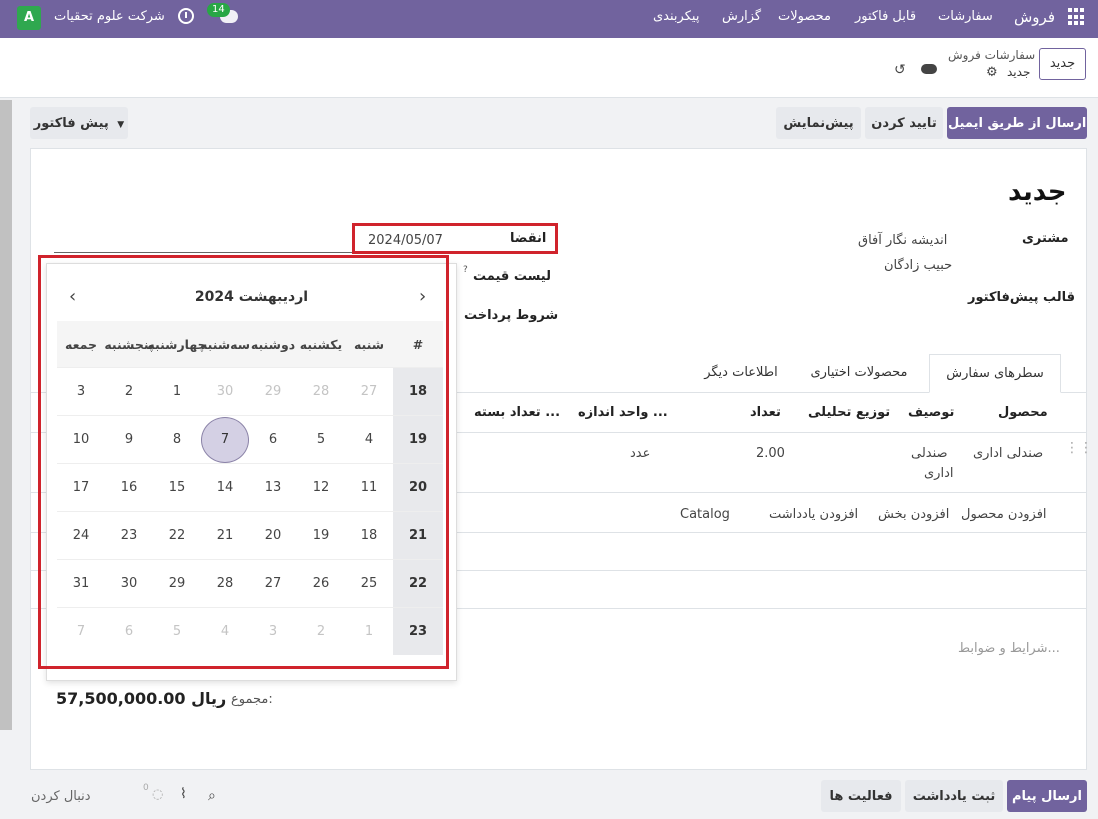 The height and width of the screenshot is (819, 1098). What do you see at coordinates (861, 796) in the screenshot?
I see `activities-button: فعالیت ها` at bounding box center [861, 796].